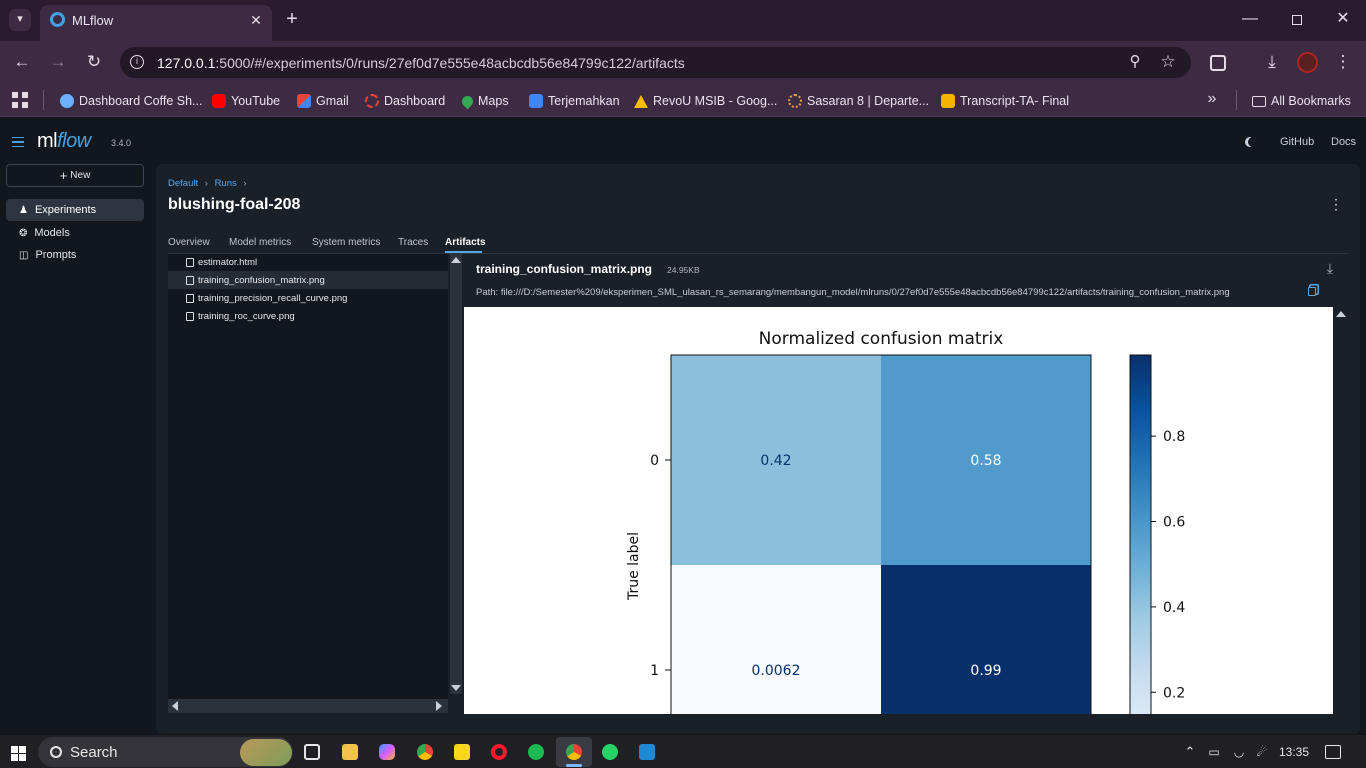 The width and height of the screenshot is (1366, 768). I want to click on tab-title: MLflow, so click(93, 20).